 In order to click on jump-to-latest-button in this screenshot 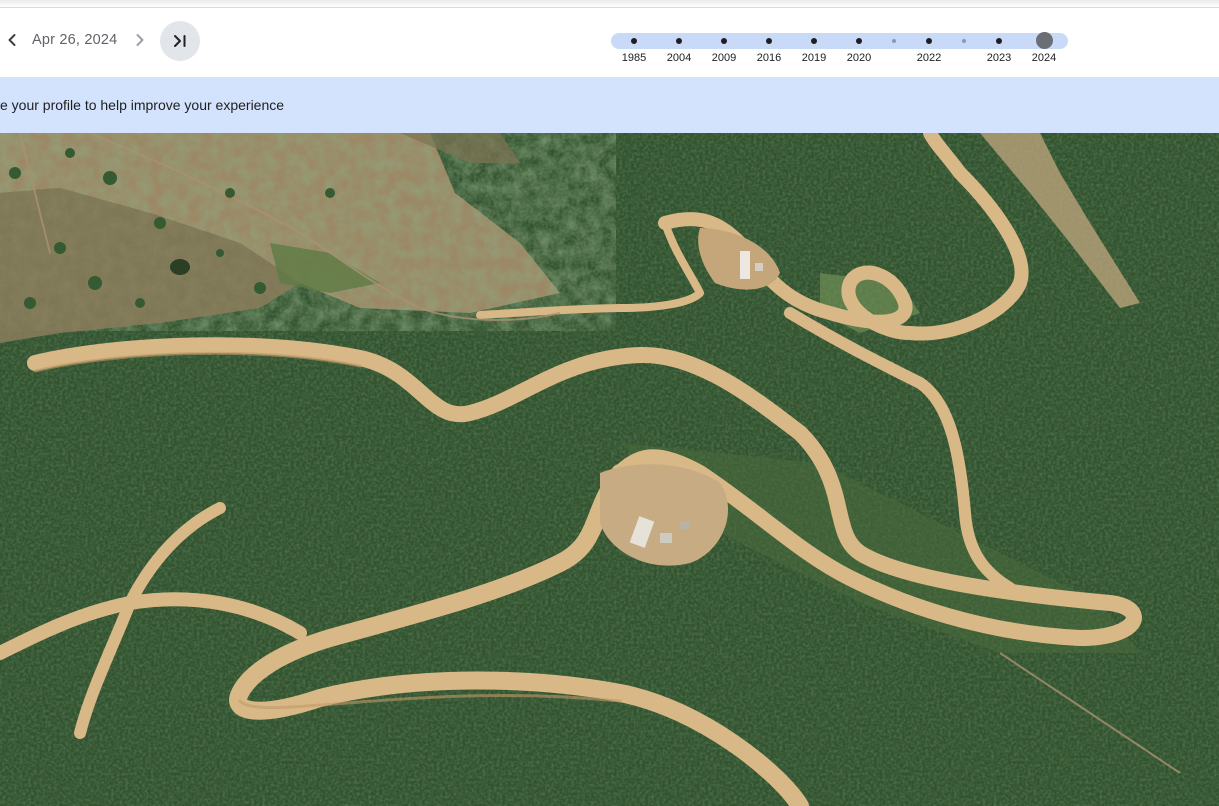, I will do `click(180, 41)`.